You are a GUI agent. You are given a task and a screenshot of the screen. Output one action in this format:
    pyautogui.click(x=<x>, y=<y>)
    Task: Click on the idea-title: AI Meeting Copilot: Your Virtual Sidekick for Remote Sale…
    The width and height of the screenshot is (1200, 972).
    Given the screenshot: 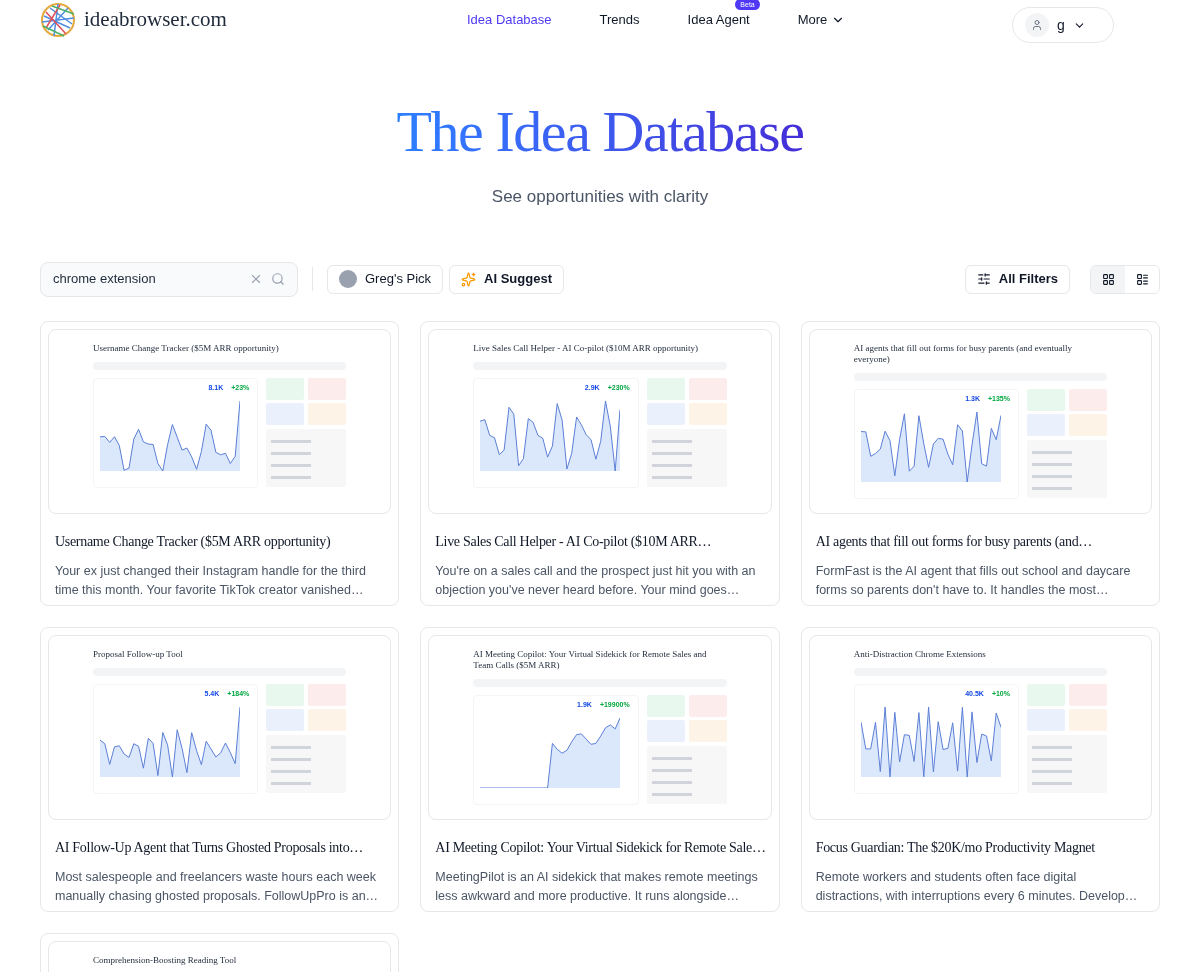 What is the action you would take?
    pyautogui.click(x=600, y=847)
    